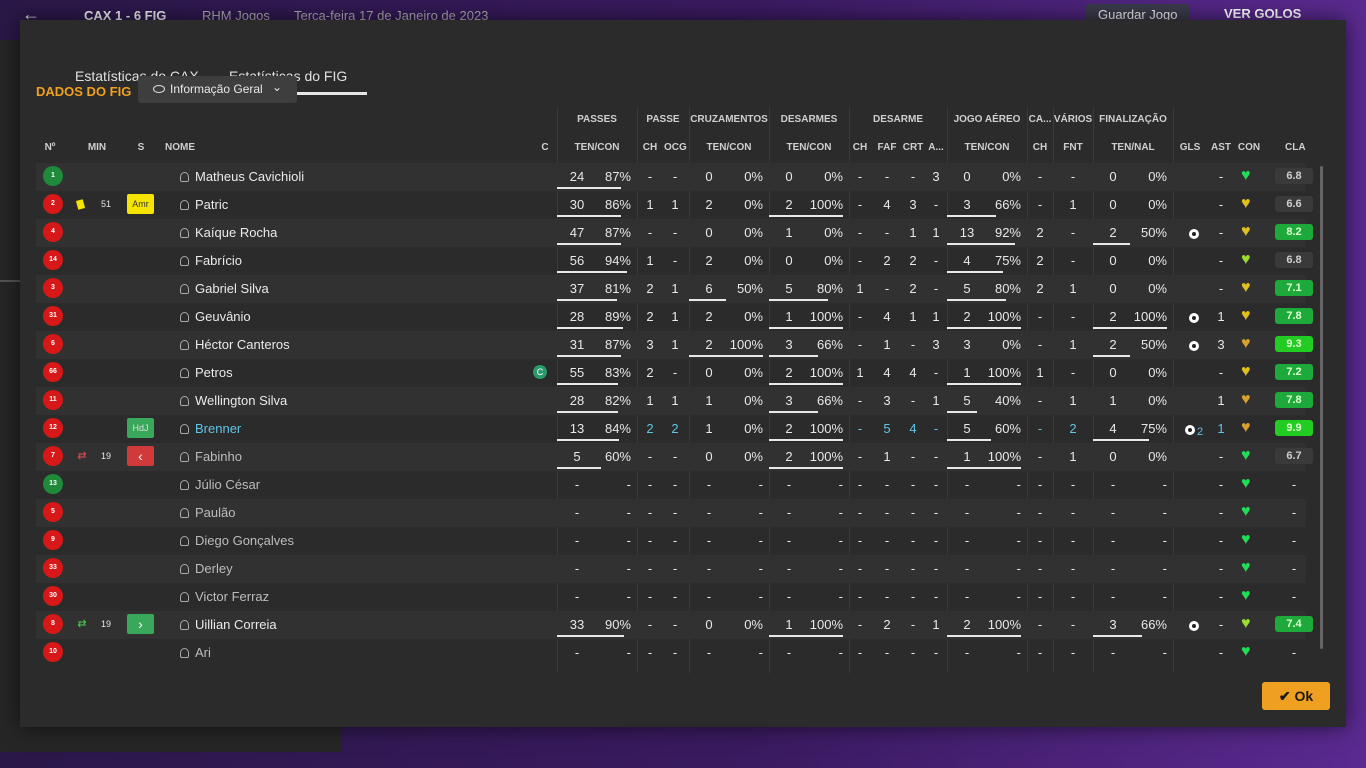 This screenshot has height=768, width=1366. What do you see at coordinates (224, 288) in the screenshot?
I see `player-name: Gabriel Silva` at bounding box center [224, 288].